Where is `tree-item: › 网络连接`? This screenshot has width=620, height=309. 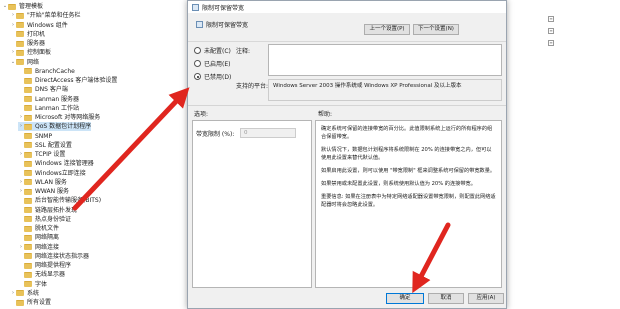
tree-item: › 网络连接 is located at coordinates (38, 247).